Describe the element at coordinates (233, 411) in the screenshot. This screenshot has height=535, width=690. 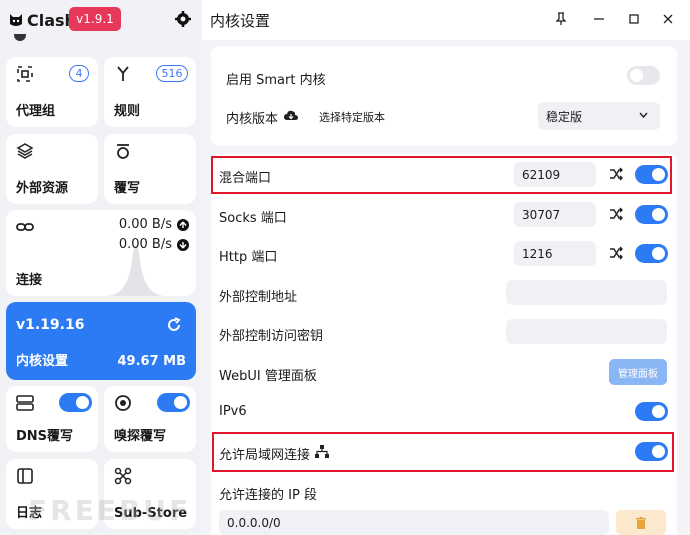
I see `ipv6-label: IPv6` at that location.